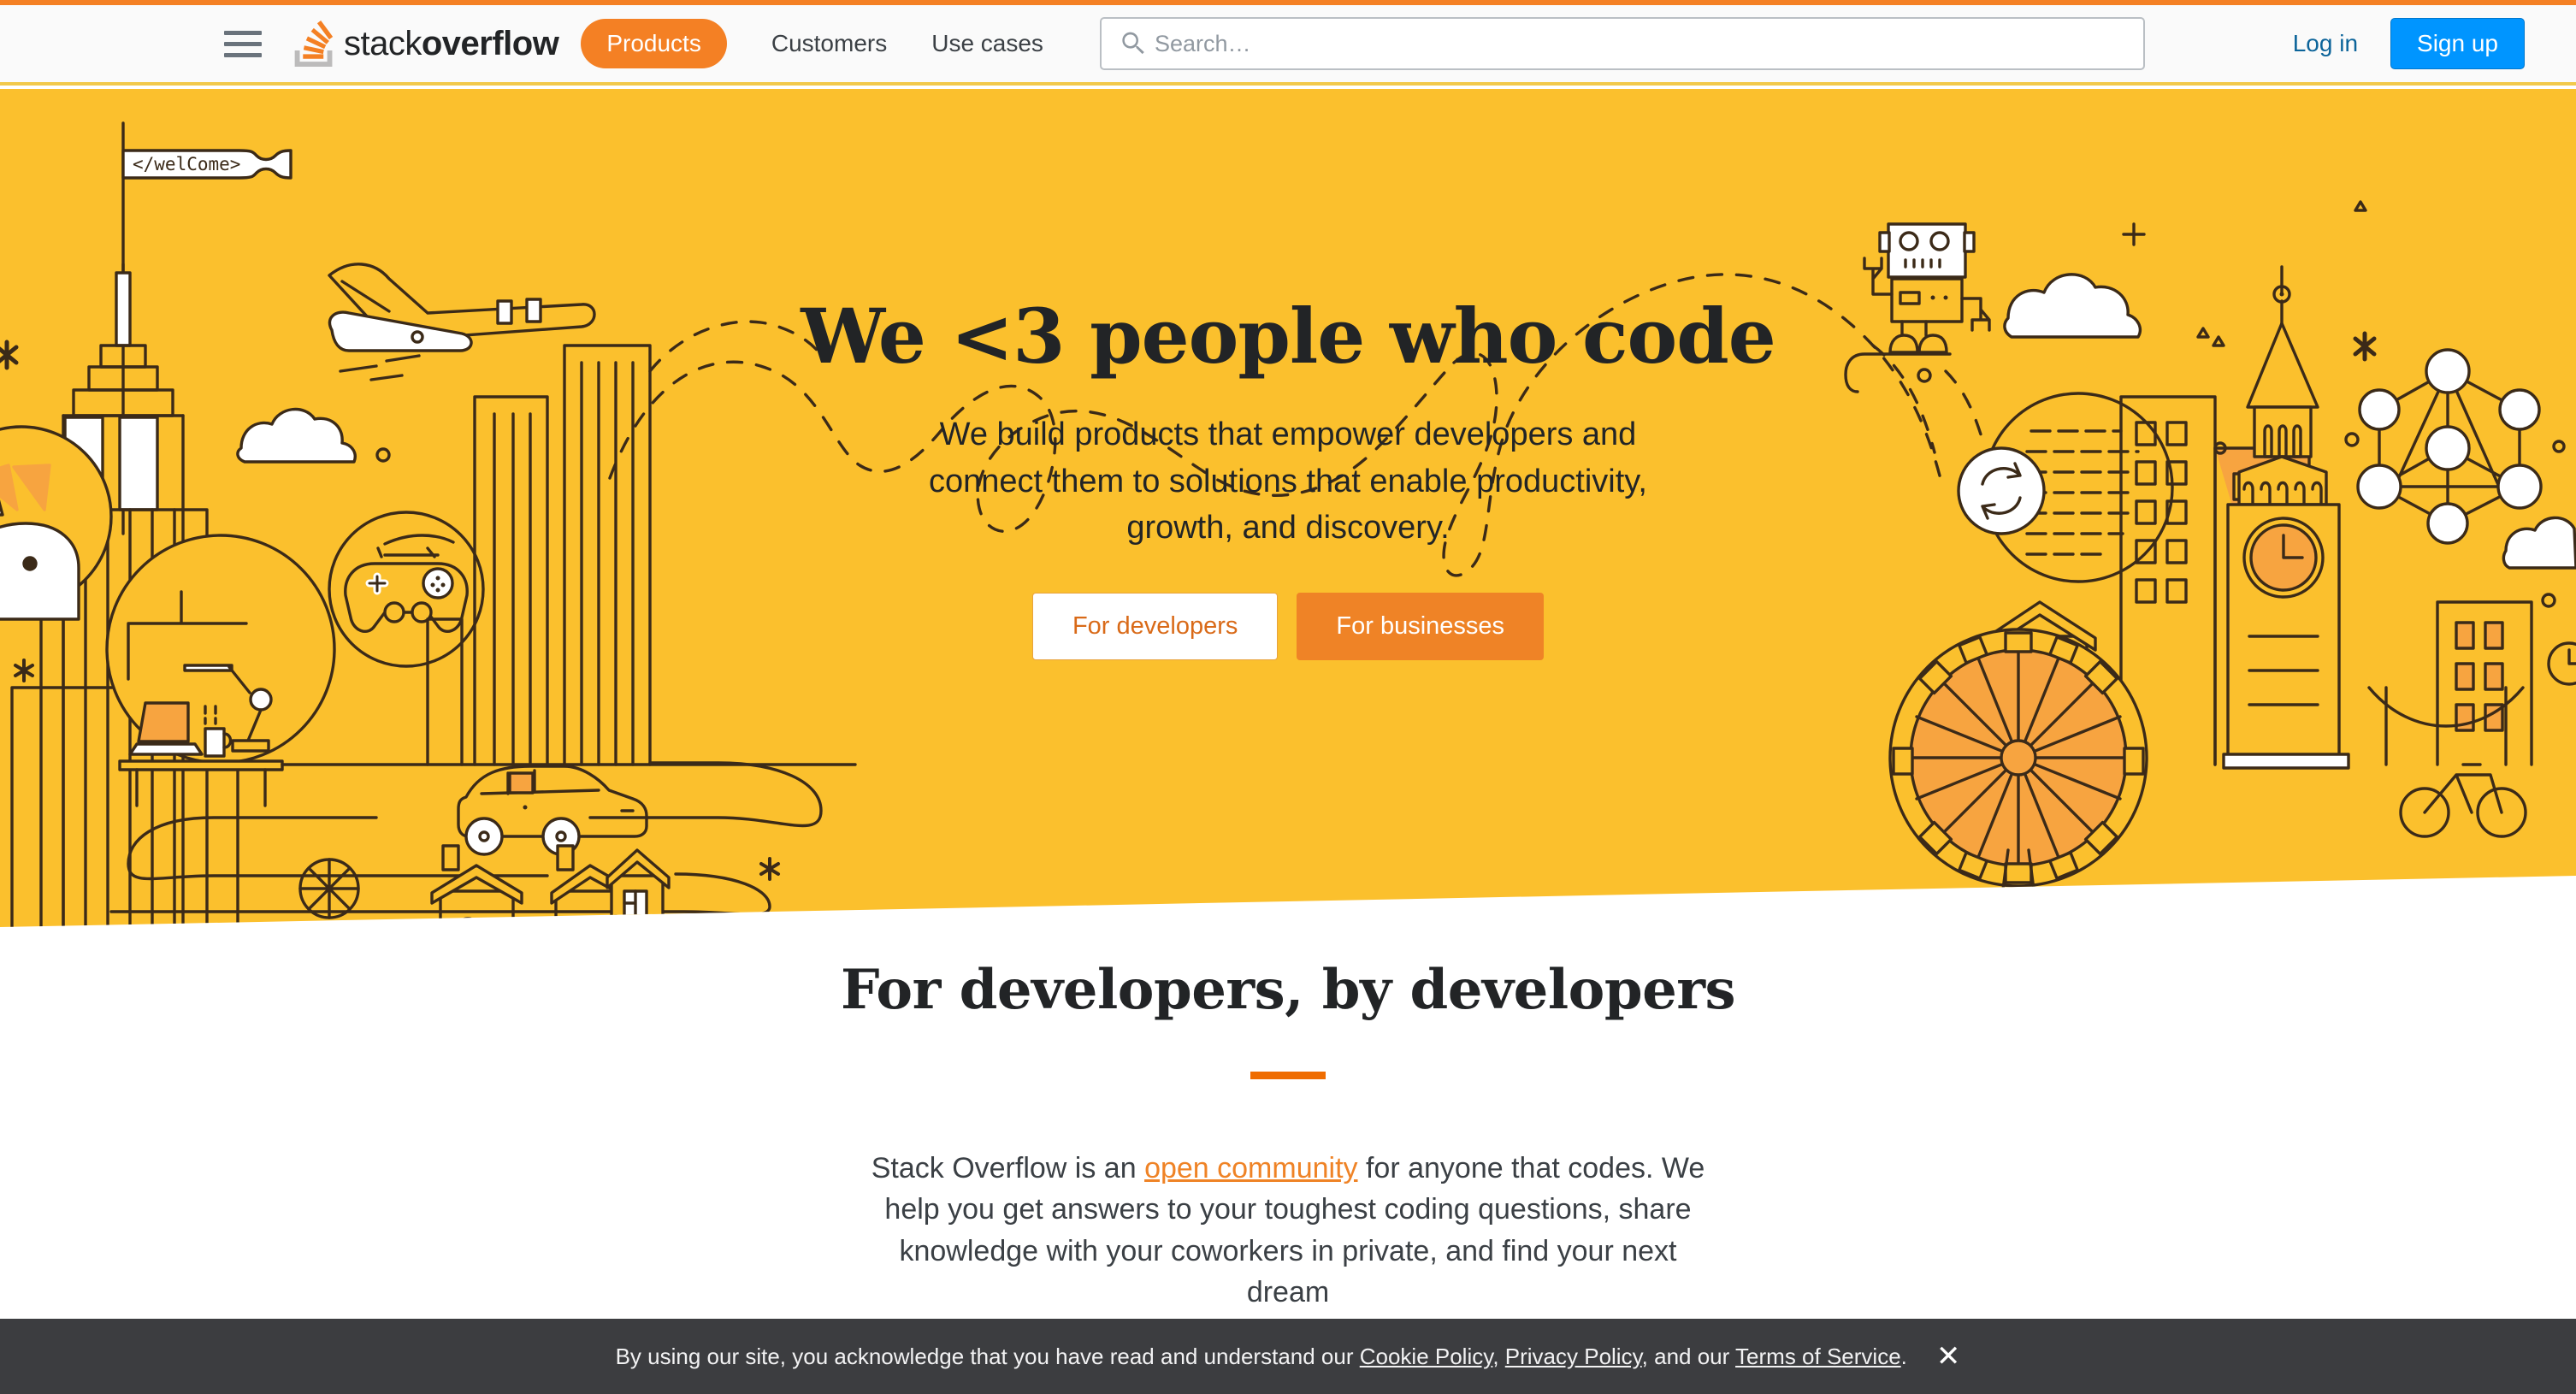  Describe the element at coordinates (24, 670) in the screenshot. I see `plus-icon-left` at that location.